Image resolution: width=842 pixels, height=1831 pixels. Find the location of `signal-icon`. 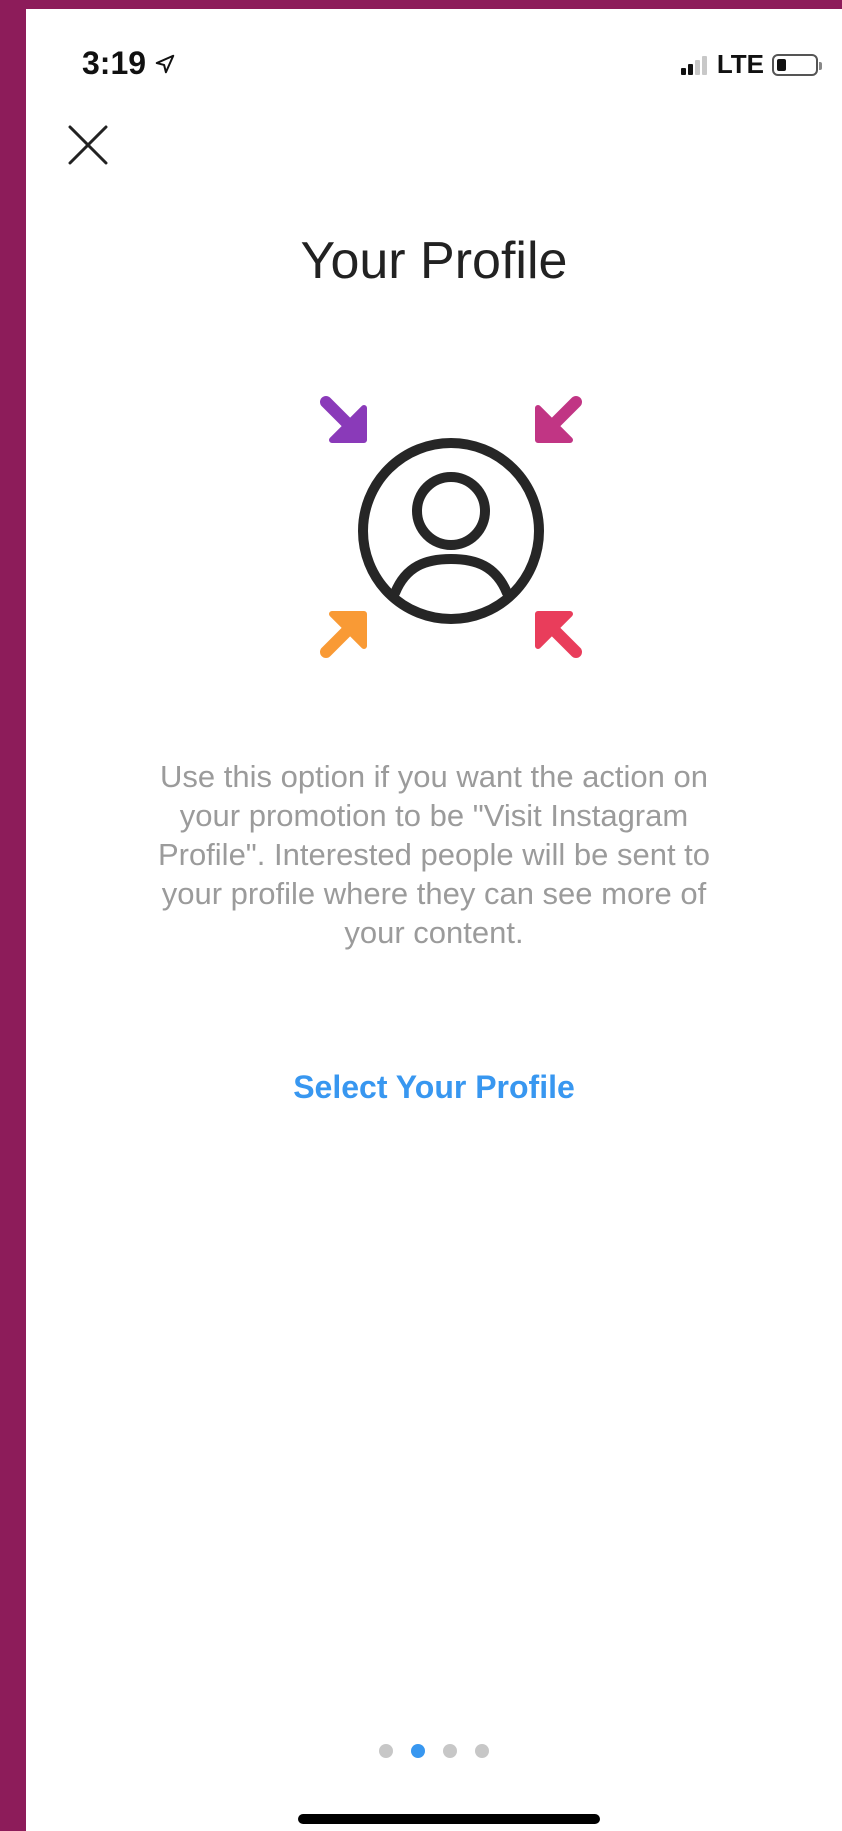

signal-icon is located at coordinates (694, 65).